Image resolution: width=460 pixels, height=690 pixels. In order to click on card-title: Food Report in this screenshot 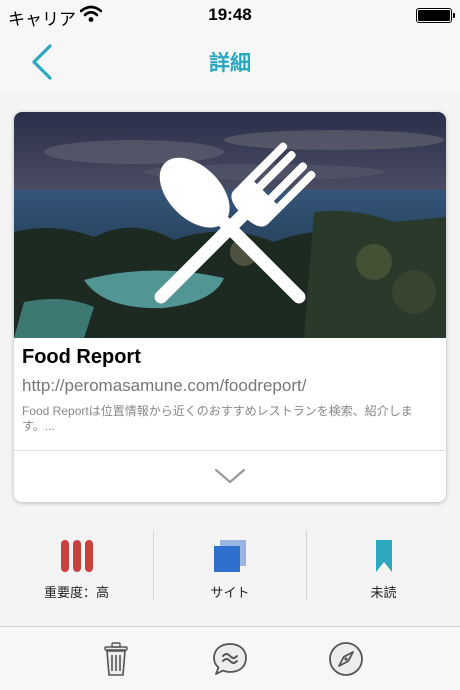, I will do `click(81, 357)`.